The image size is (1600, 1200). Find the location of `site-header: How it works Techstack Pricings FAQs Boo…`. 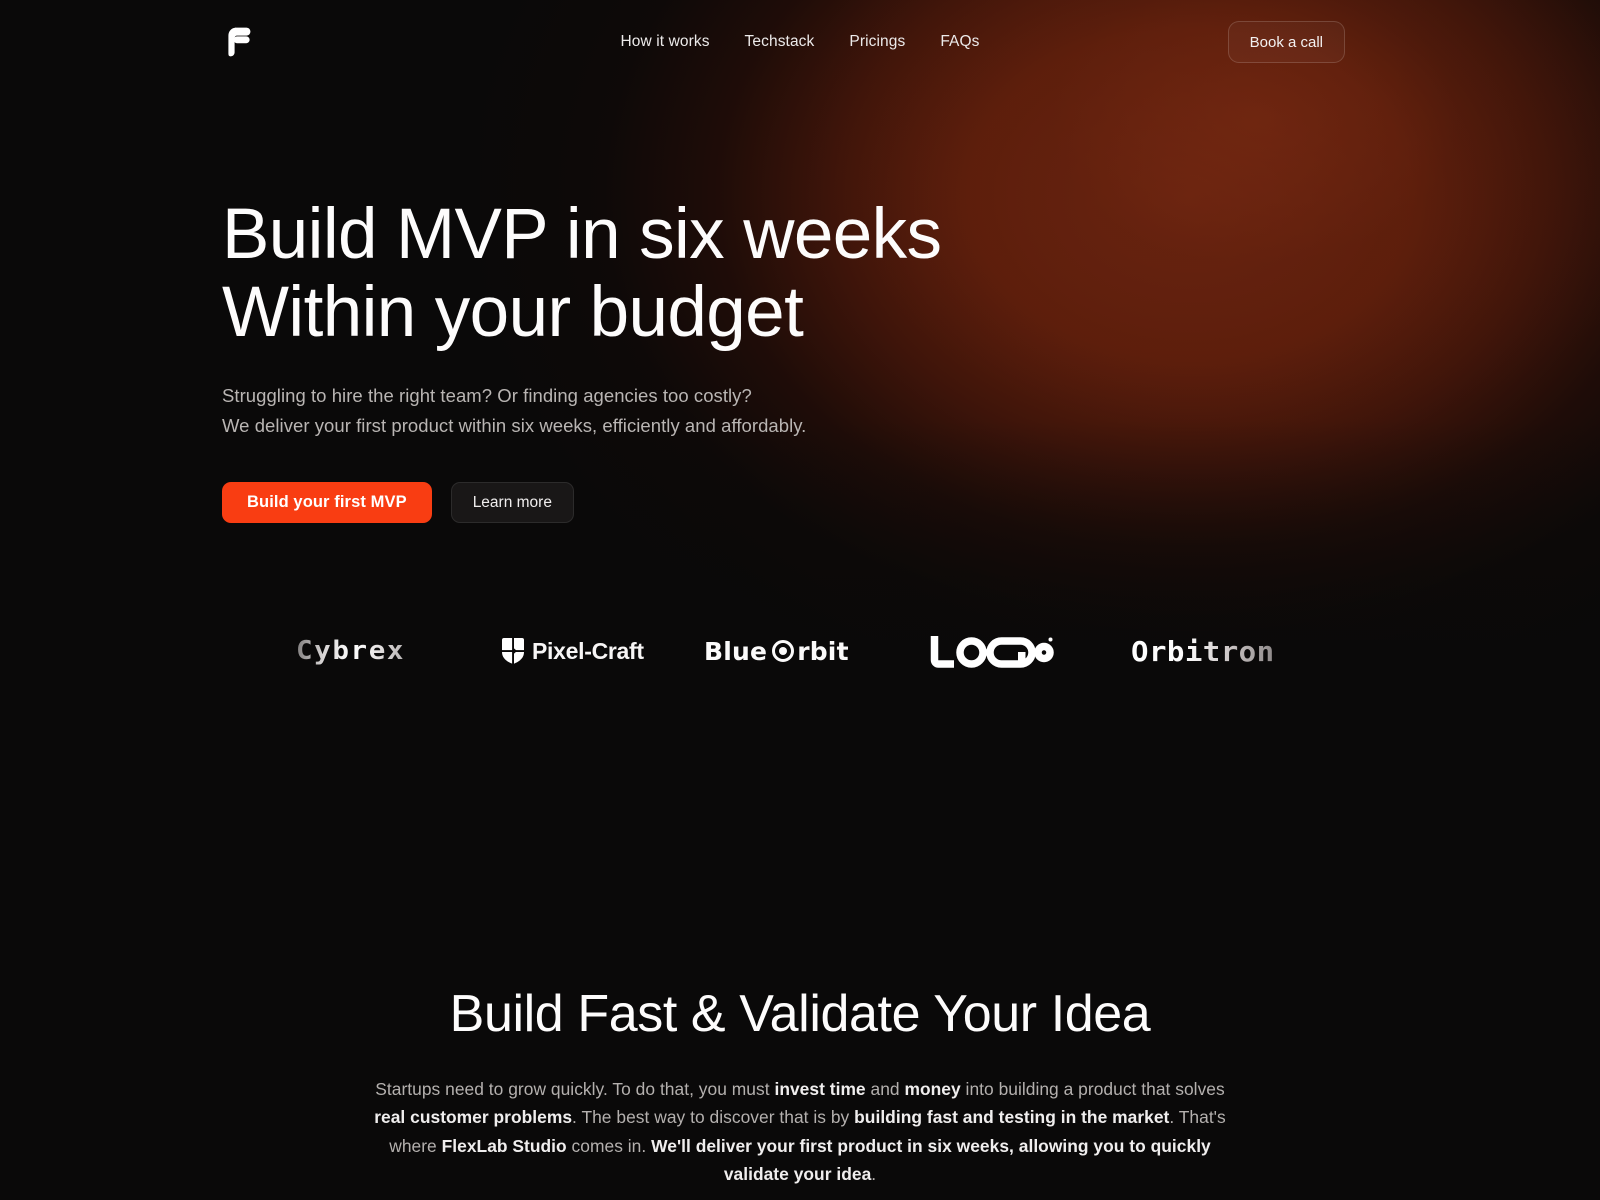

site-header: How it works Techstack Pricings FAQs Boo… is located at coordinates (800, 42).